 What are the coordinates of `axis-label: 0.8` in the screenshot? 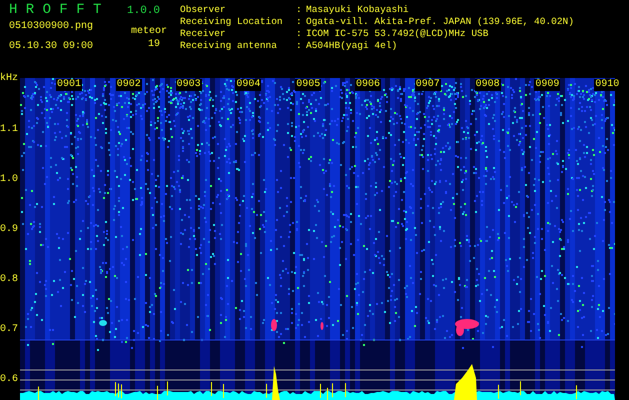 It's located at (9, 280).